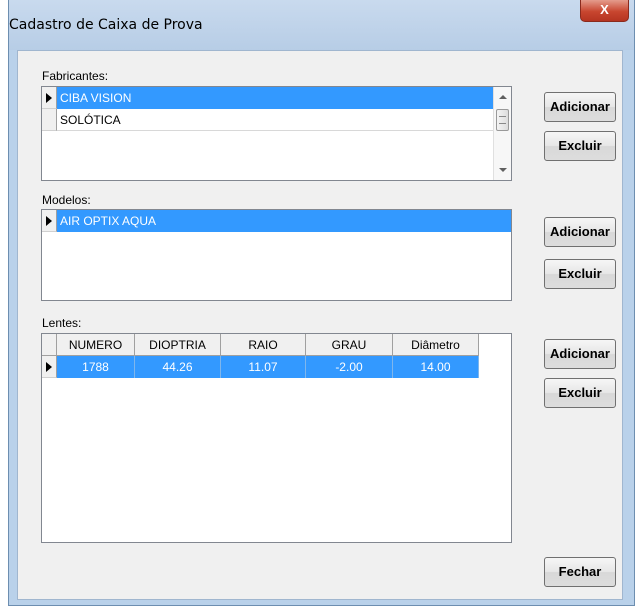 This screenshot has height=611, width=635. I want to click on cell-grau: -2.00, so click(349, 367).